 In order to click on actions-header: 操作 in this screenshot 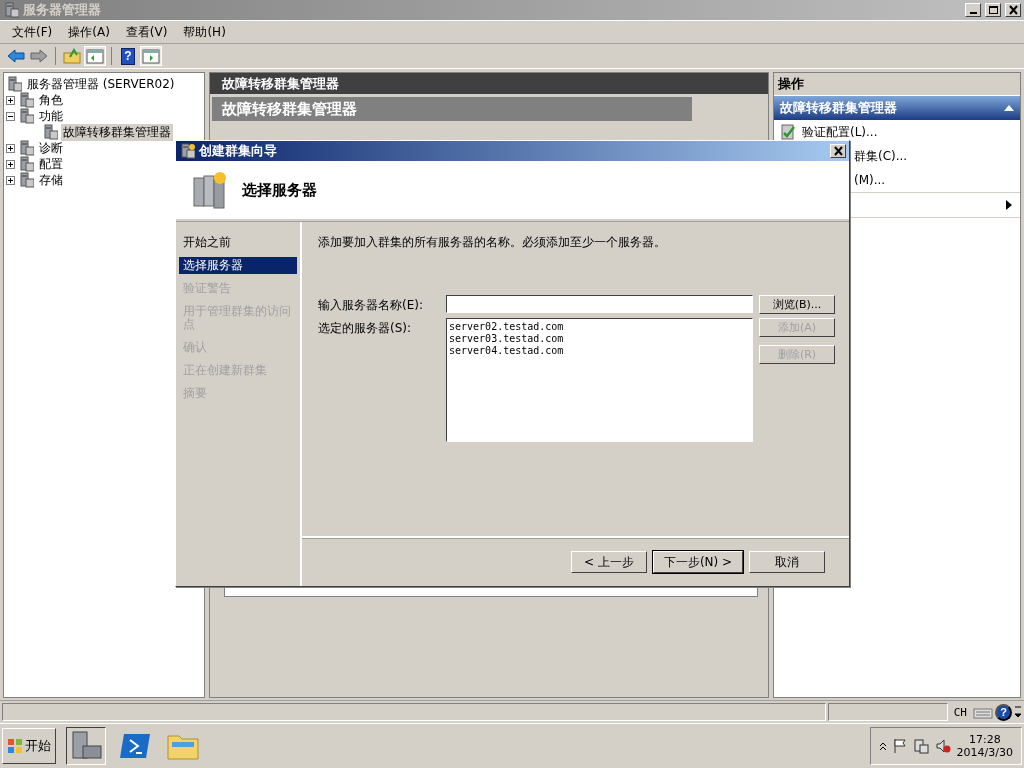, I will do `click(897, 84)`.